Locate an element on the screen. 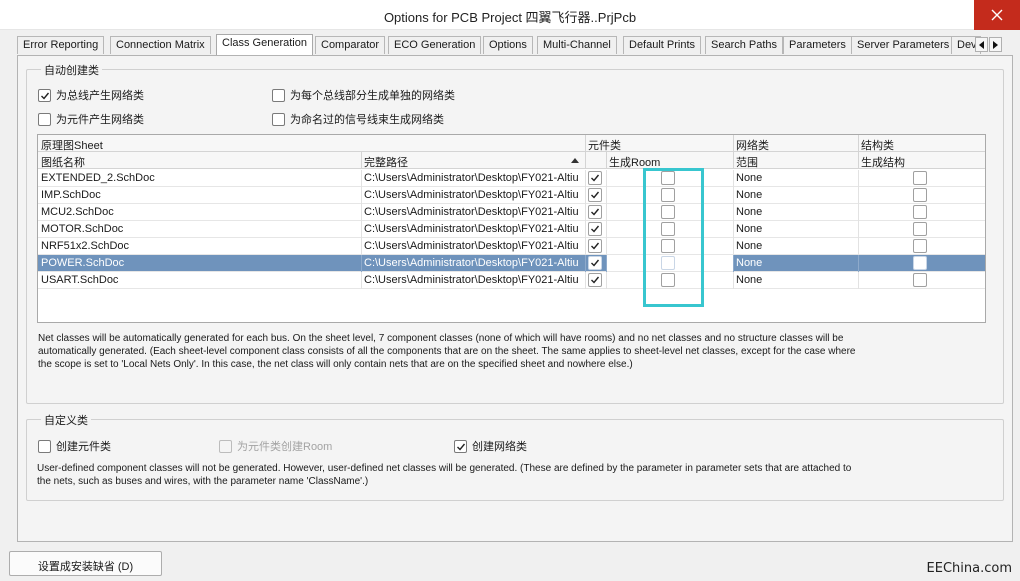 This screenshot has height=581, width=1020. create-net-class-label: 创建网络类 is located at coordinates (499, 447).